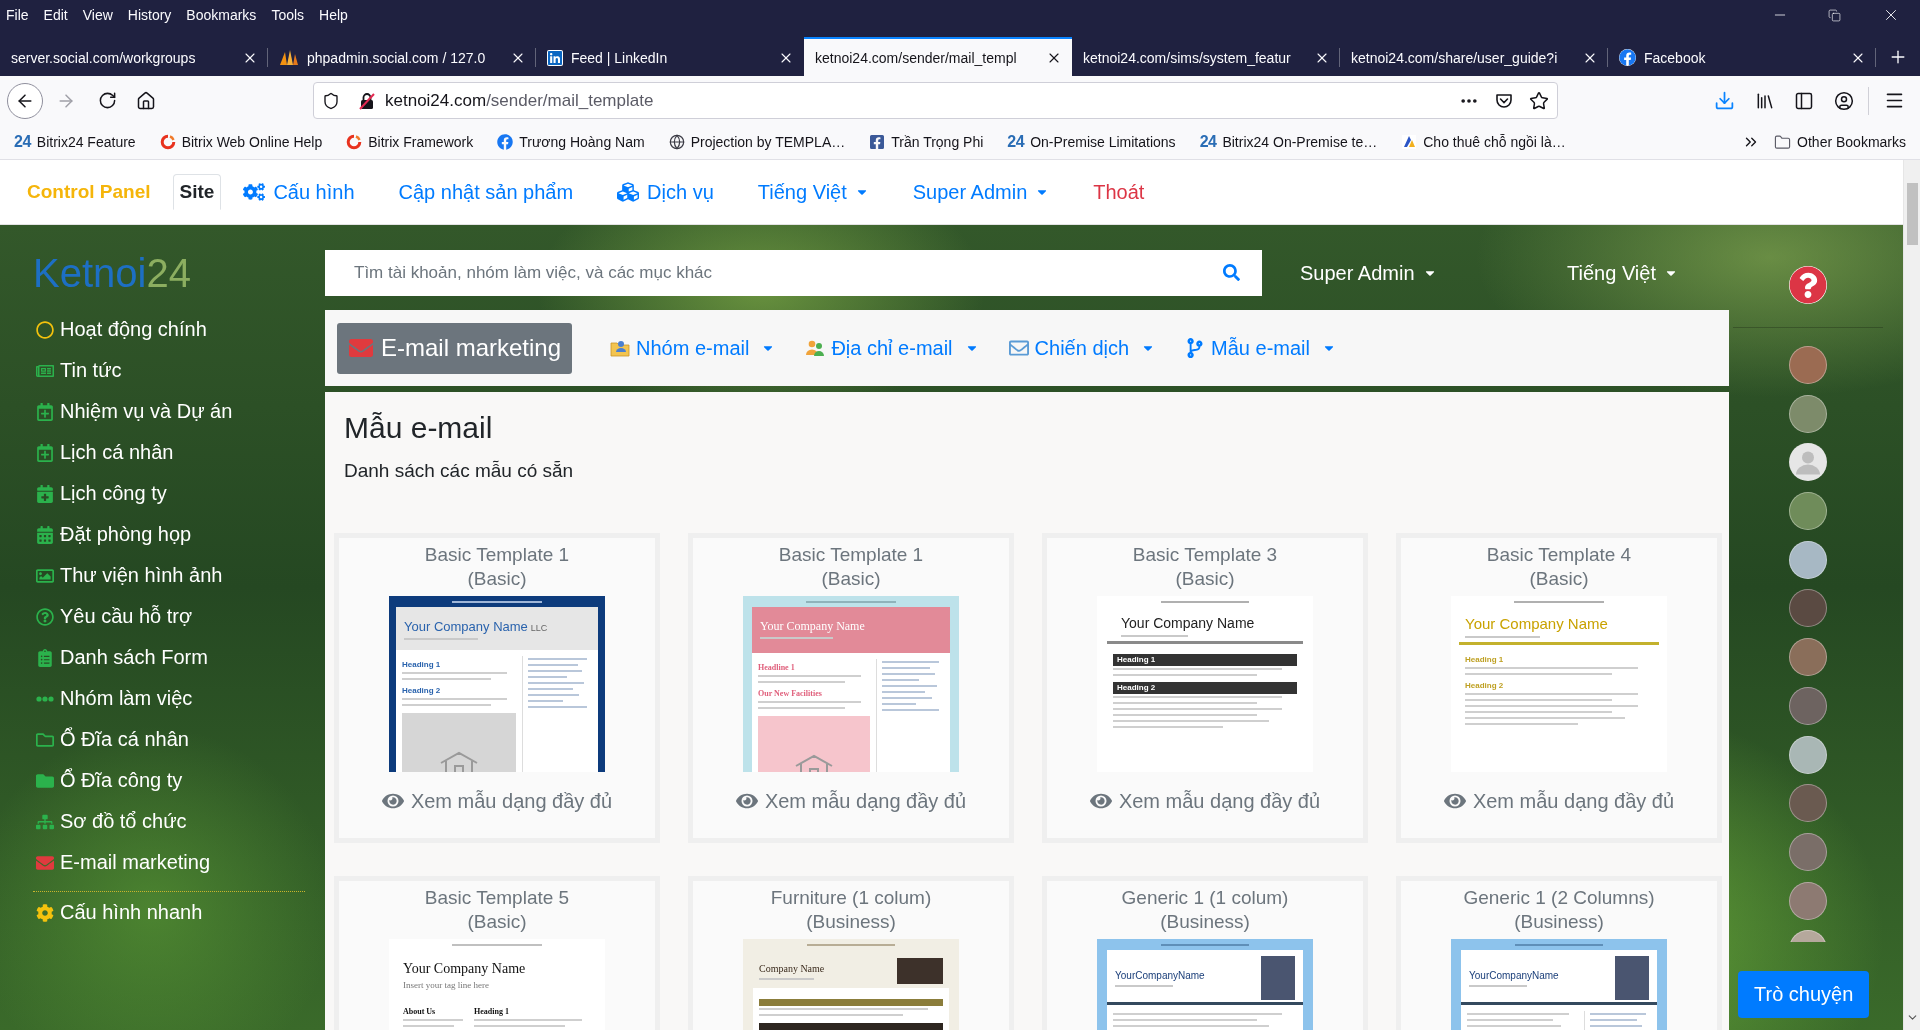 The height and width of the screenshot is (1030, 1920). I want to click on url-text: ketnoi24.com/sender/mail_template, so click(519, 100).